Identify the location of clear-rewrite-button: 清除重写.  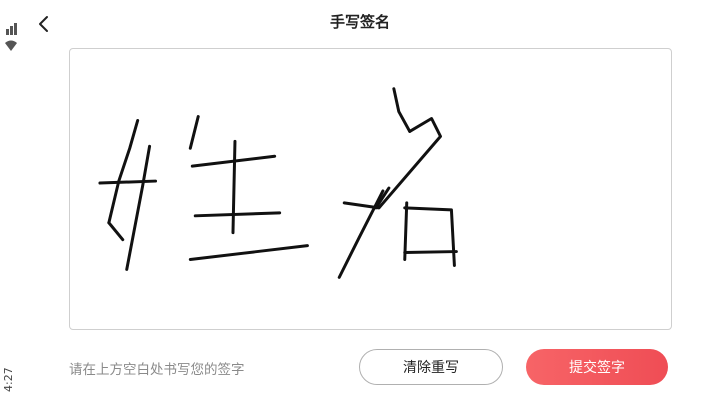
(431, 367).